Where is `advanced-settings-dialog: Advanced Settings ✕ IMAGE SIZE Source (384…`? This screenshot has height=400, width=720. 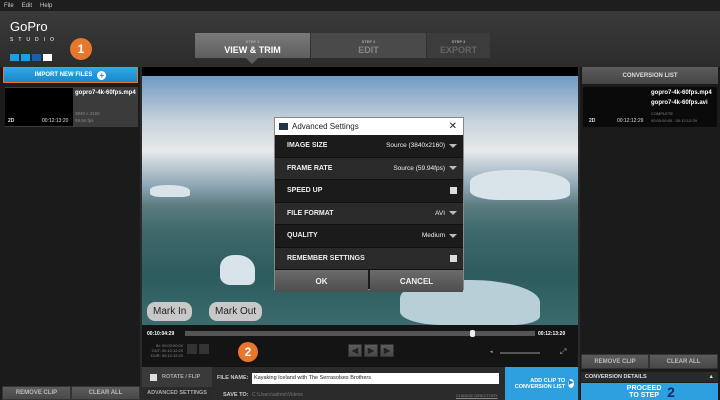 advanced-settings-dialog: Advanced Settings ✕ IMAGE SIZE Source (384… is located at coordinates (369, 204).